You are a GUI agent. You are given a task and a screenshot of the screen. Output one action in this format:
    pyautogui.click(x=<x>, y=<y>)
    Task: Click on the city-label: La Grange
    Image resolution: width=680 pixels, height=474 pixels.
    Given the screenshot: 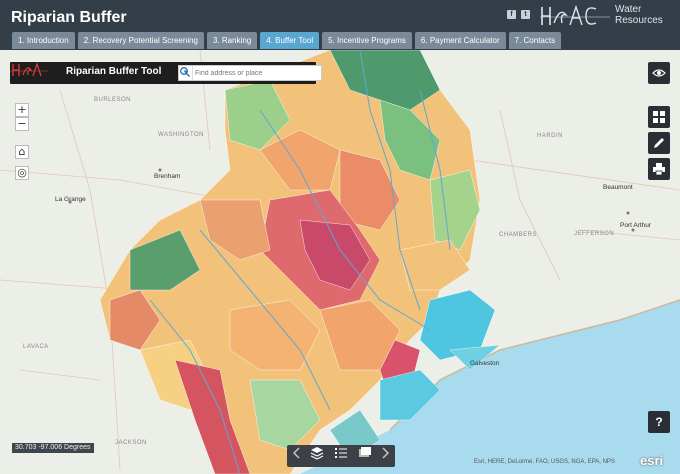 What is the action you would take?
    pyautogui.click(x=70, y=199)
    